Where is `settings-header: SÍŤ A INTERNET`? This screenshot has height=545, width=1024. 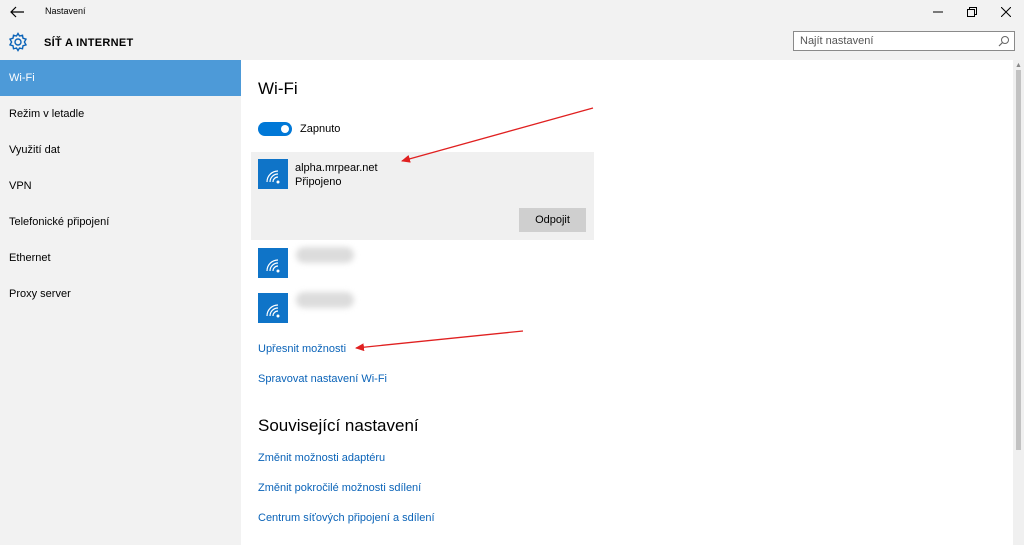
settings-header: SÍŤ A INTERNET is located at coordinates (512, 42).